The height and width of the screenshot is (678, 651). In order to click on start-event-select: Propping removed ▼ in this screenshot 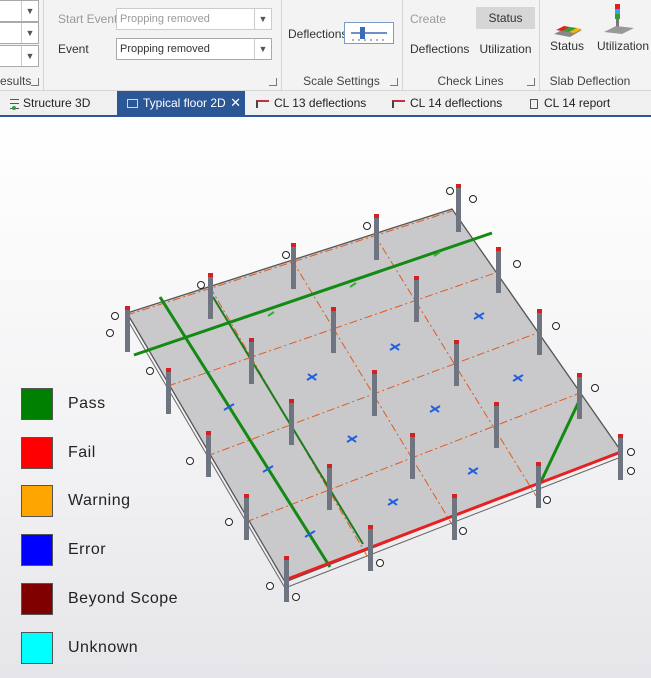, I will do `click(194, 19)`.